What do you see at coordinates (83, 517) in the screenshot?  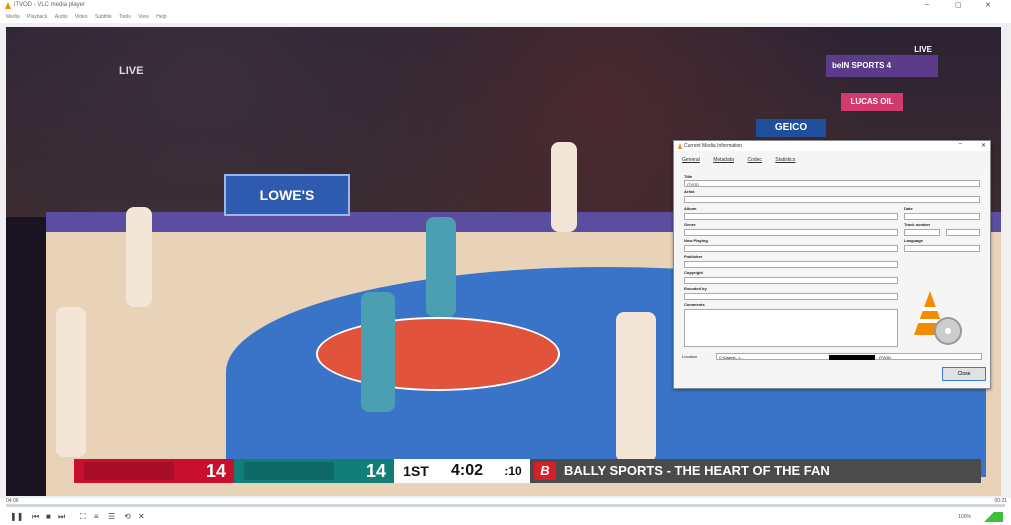 I see `fullscreen-icon: ⛶` at bounding box center [83, 517].